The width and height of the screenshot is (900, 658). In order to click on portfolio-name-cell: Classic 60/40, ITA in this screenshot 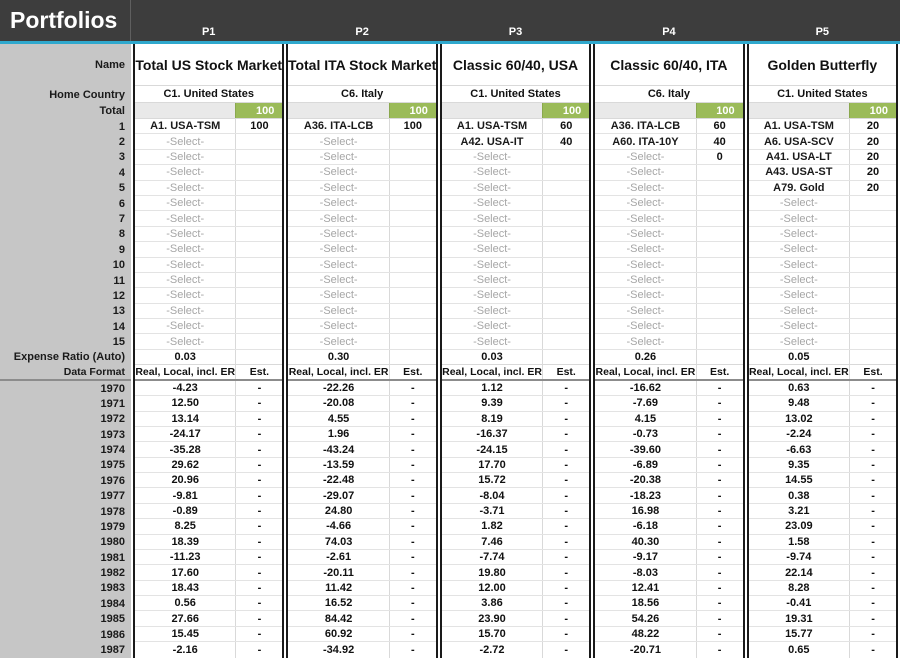, I will do `click(668, 64)`.